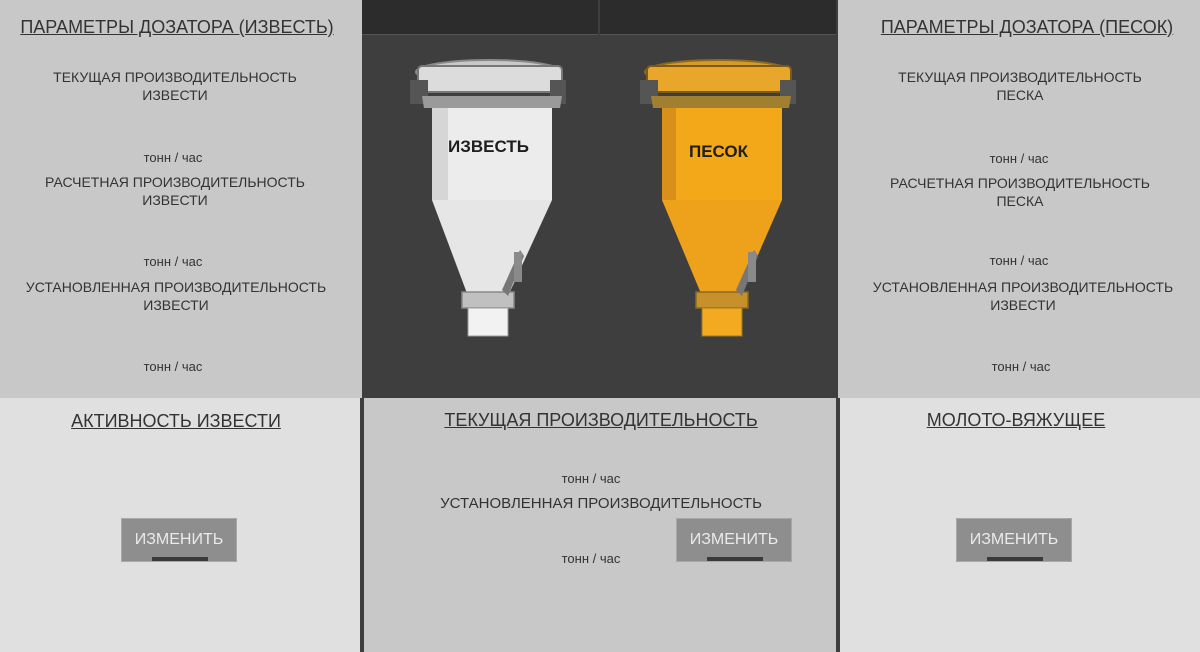 The height and width of the screenshot is (652, 1200). I want to click on hoppers-illustration, so click(603, 198).